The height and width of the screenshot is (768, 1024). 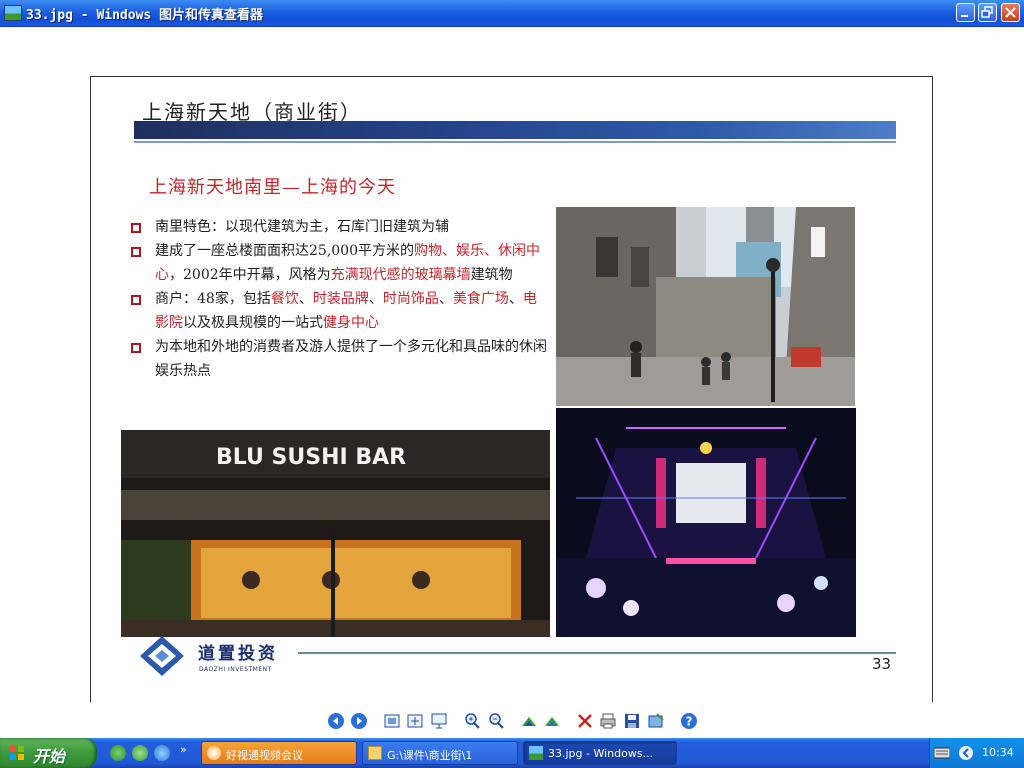 I want to click on restore-icon, so click(x=987, y=12).